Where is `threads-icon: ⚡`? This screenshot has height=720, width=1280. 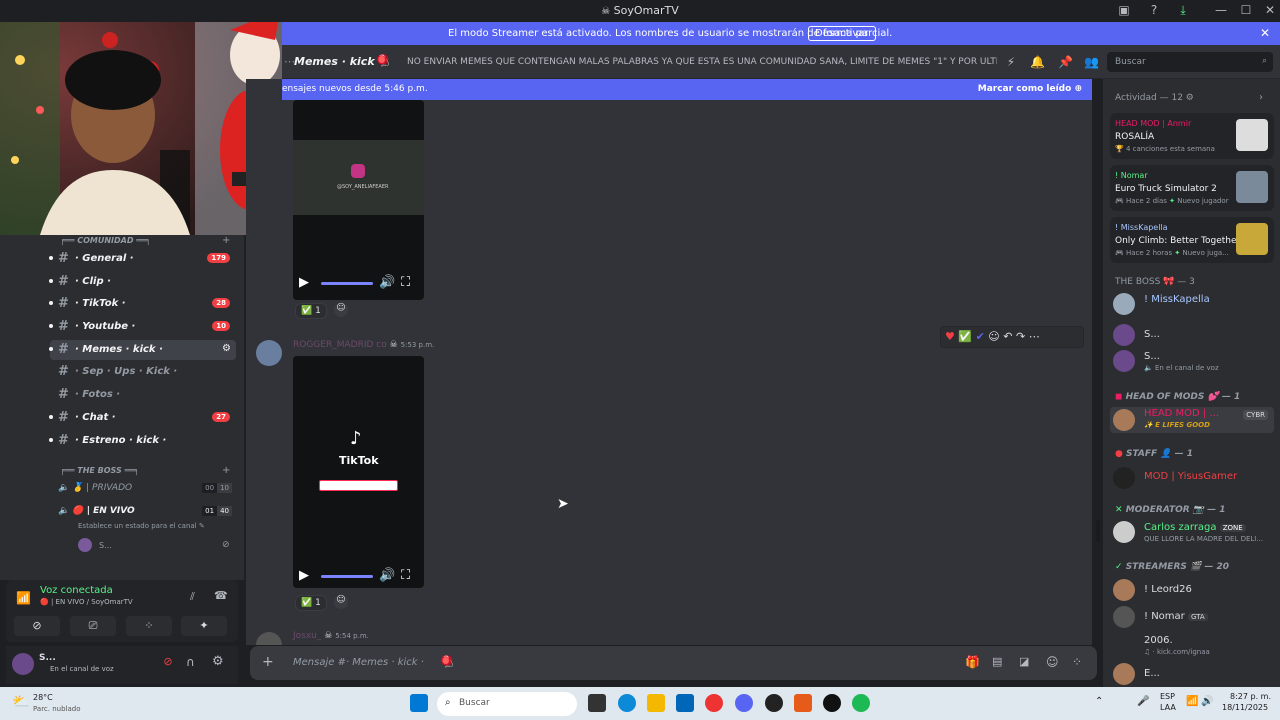
threads-icon: ⚡ is located at coordinates (1011, 62).